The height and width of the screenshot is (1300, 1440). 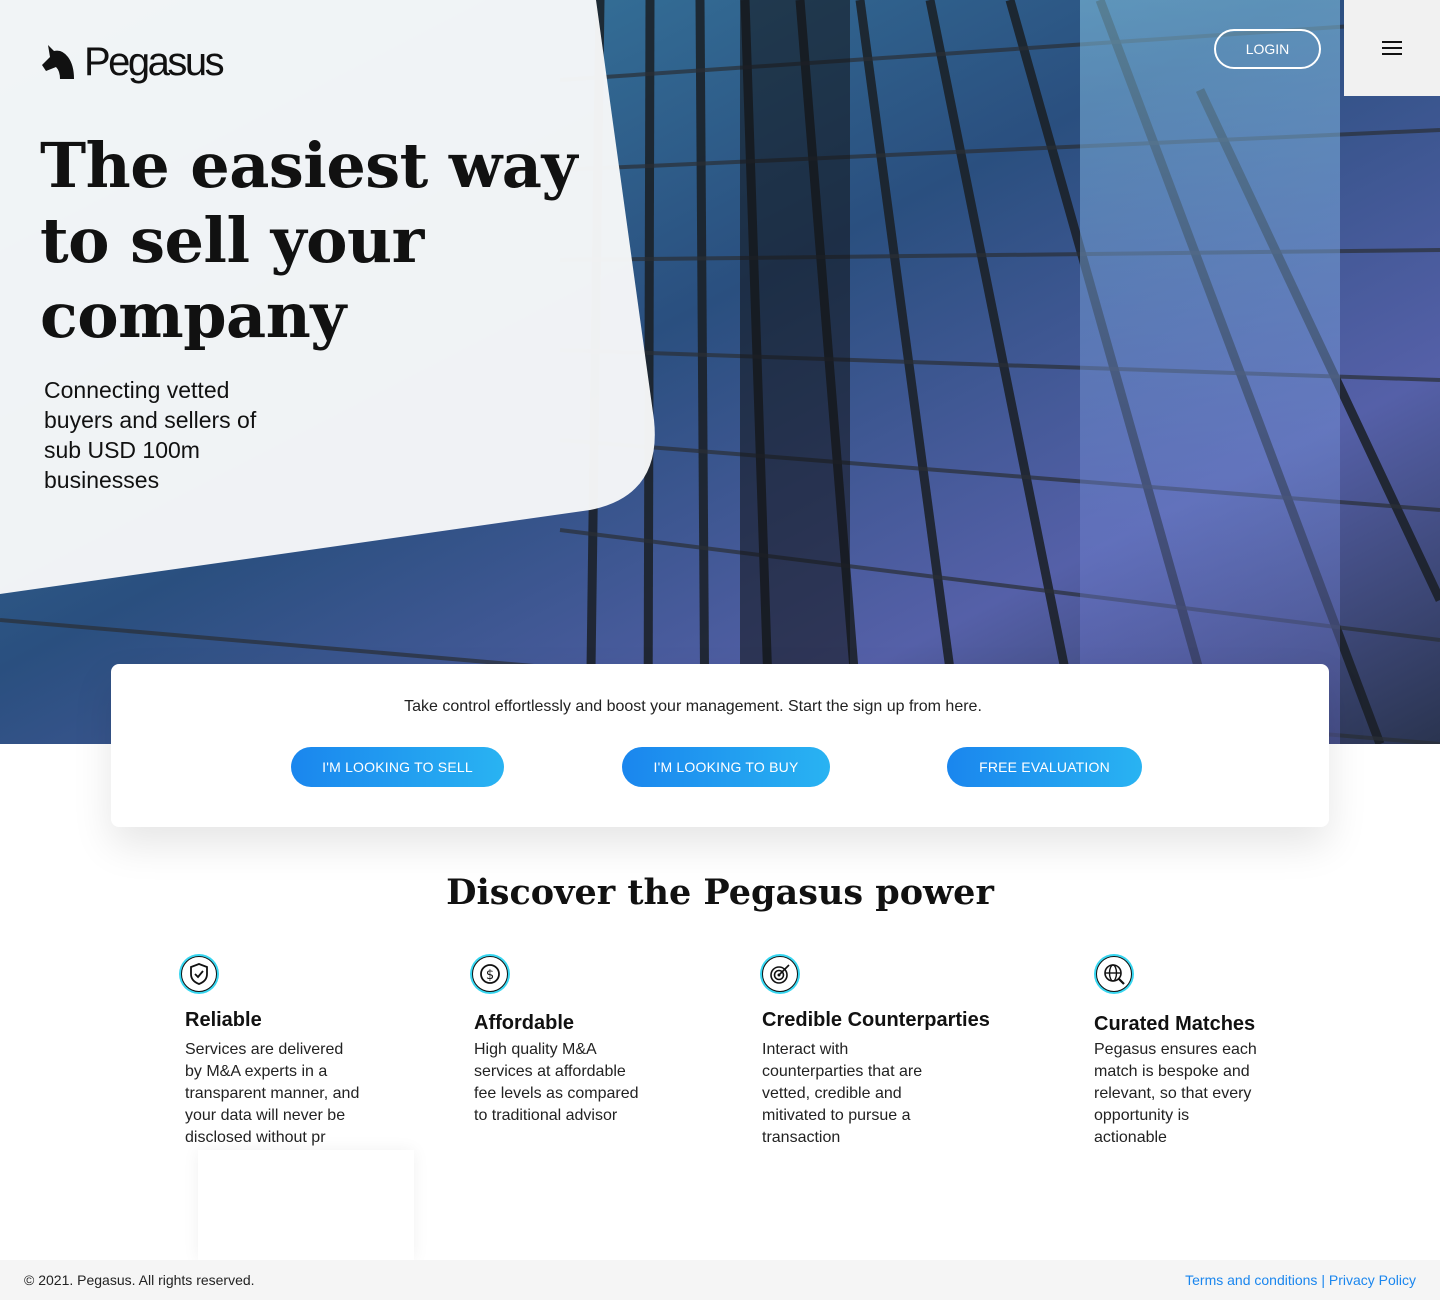 What do you see at coordinates (524, 1023) in the screenshot?
I see `feature-title: Affordable` at bounding box center [524, 1023].